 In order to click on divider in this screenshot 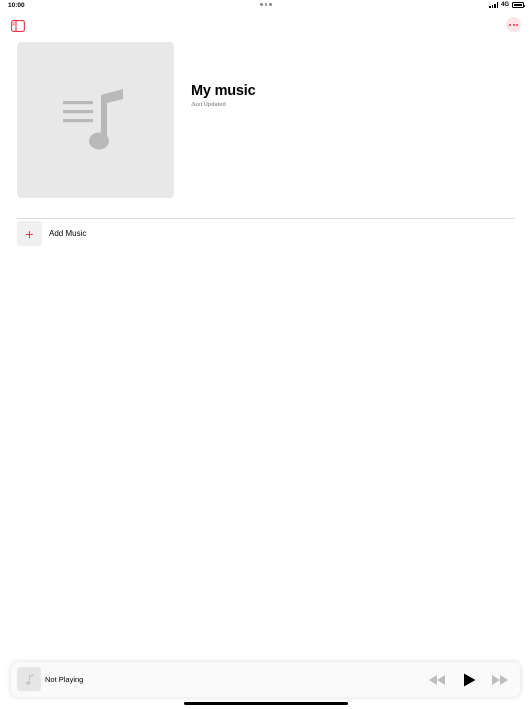, I will do `click(266, 218)`.